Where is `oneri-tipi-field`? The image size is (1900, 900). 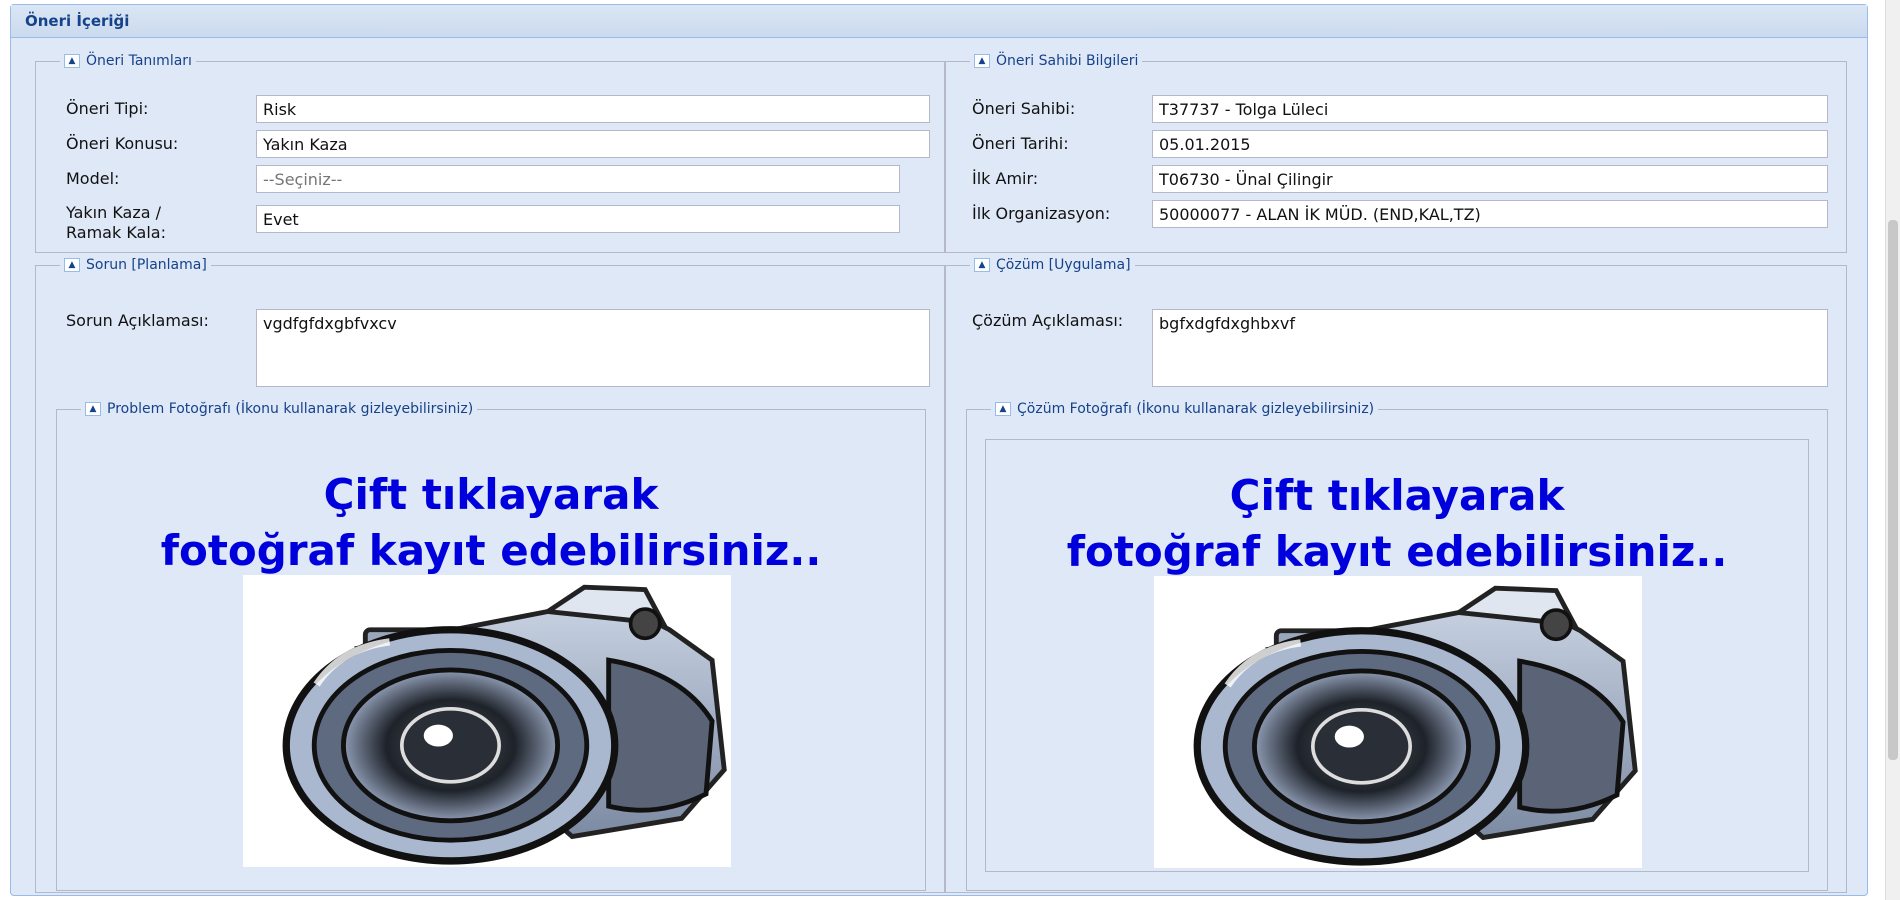
oneri-tipi-field is located at coordinates (593, 109).